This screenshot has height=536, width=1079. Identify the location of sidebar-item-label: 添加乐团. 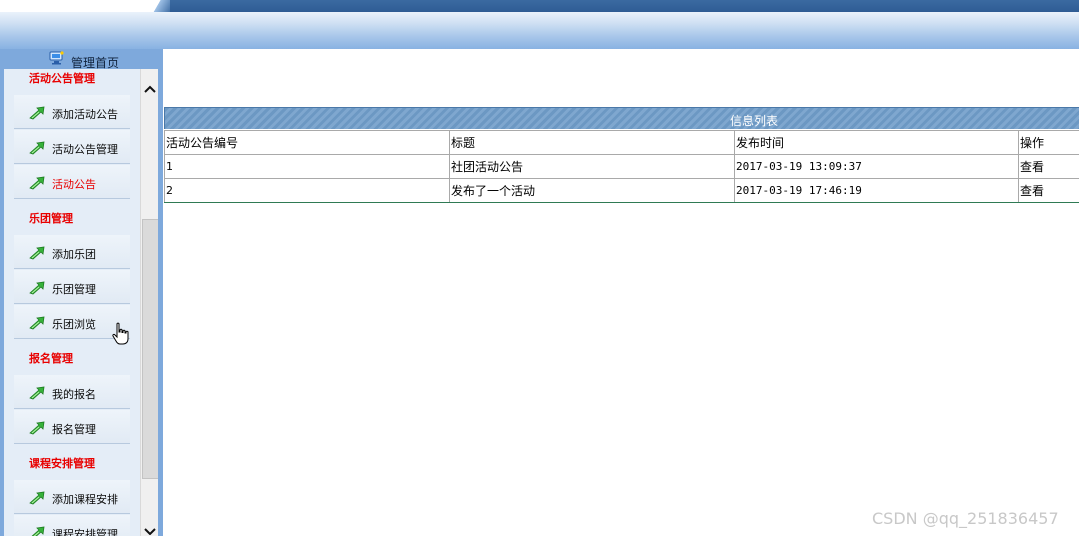
(74, 254).